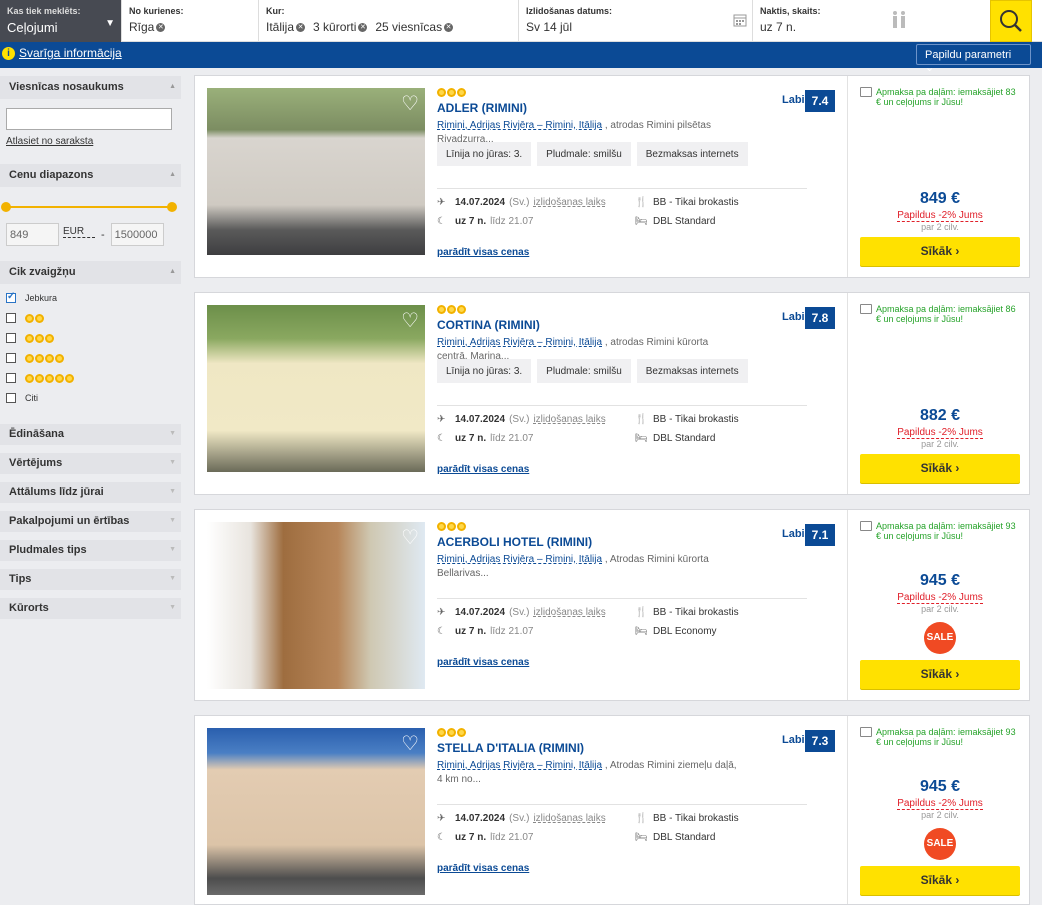  What do you see at coordinates (94, 398) in the screenshot?
I see `stars-other-option: Citi` at bounding box center [94, 398].